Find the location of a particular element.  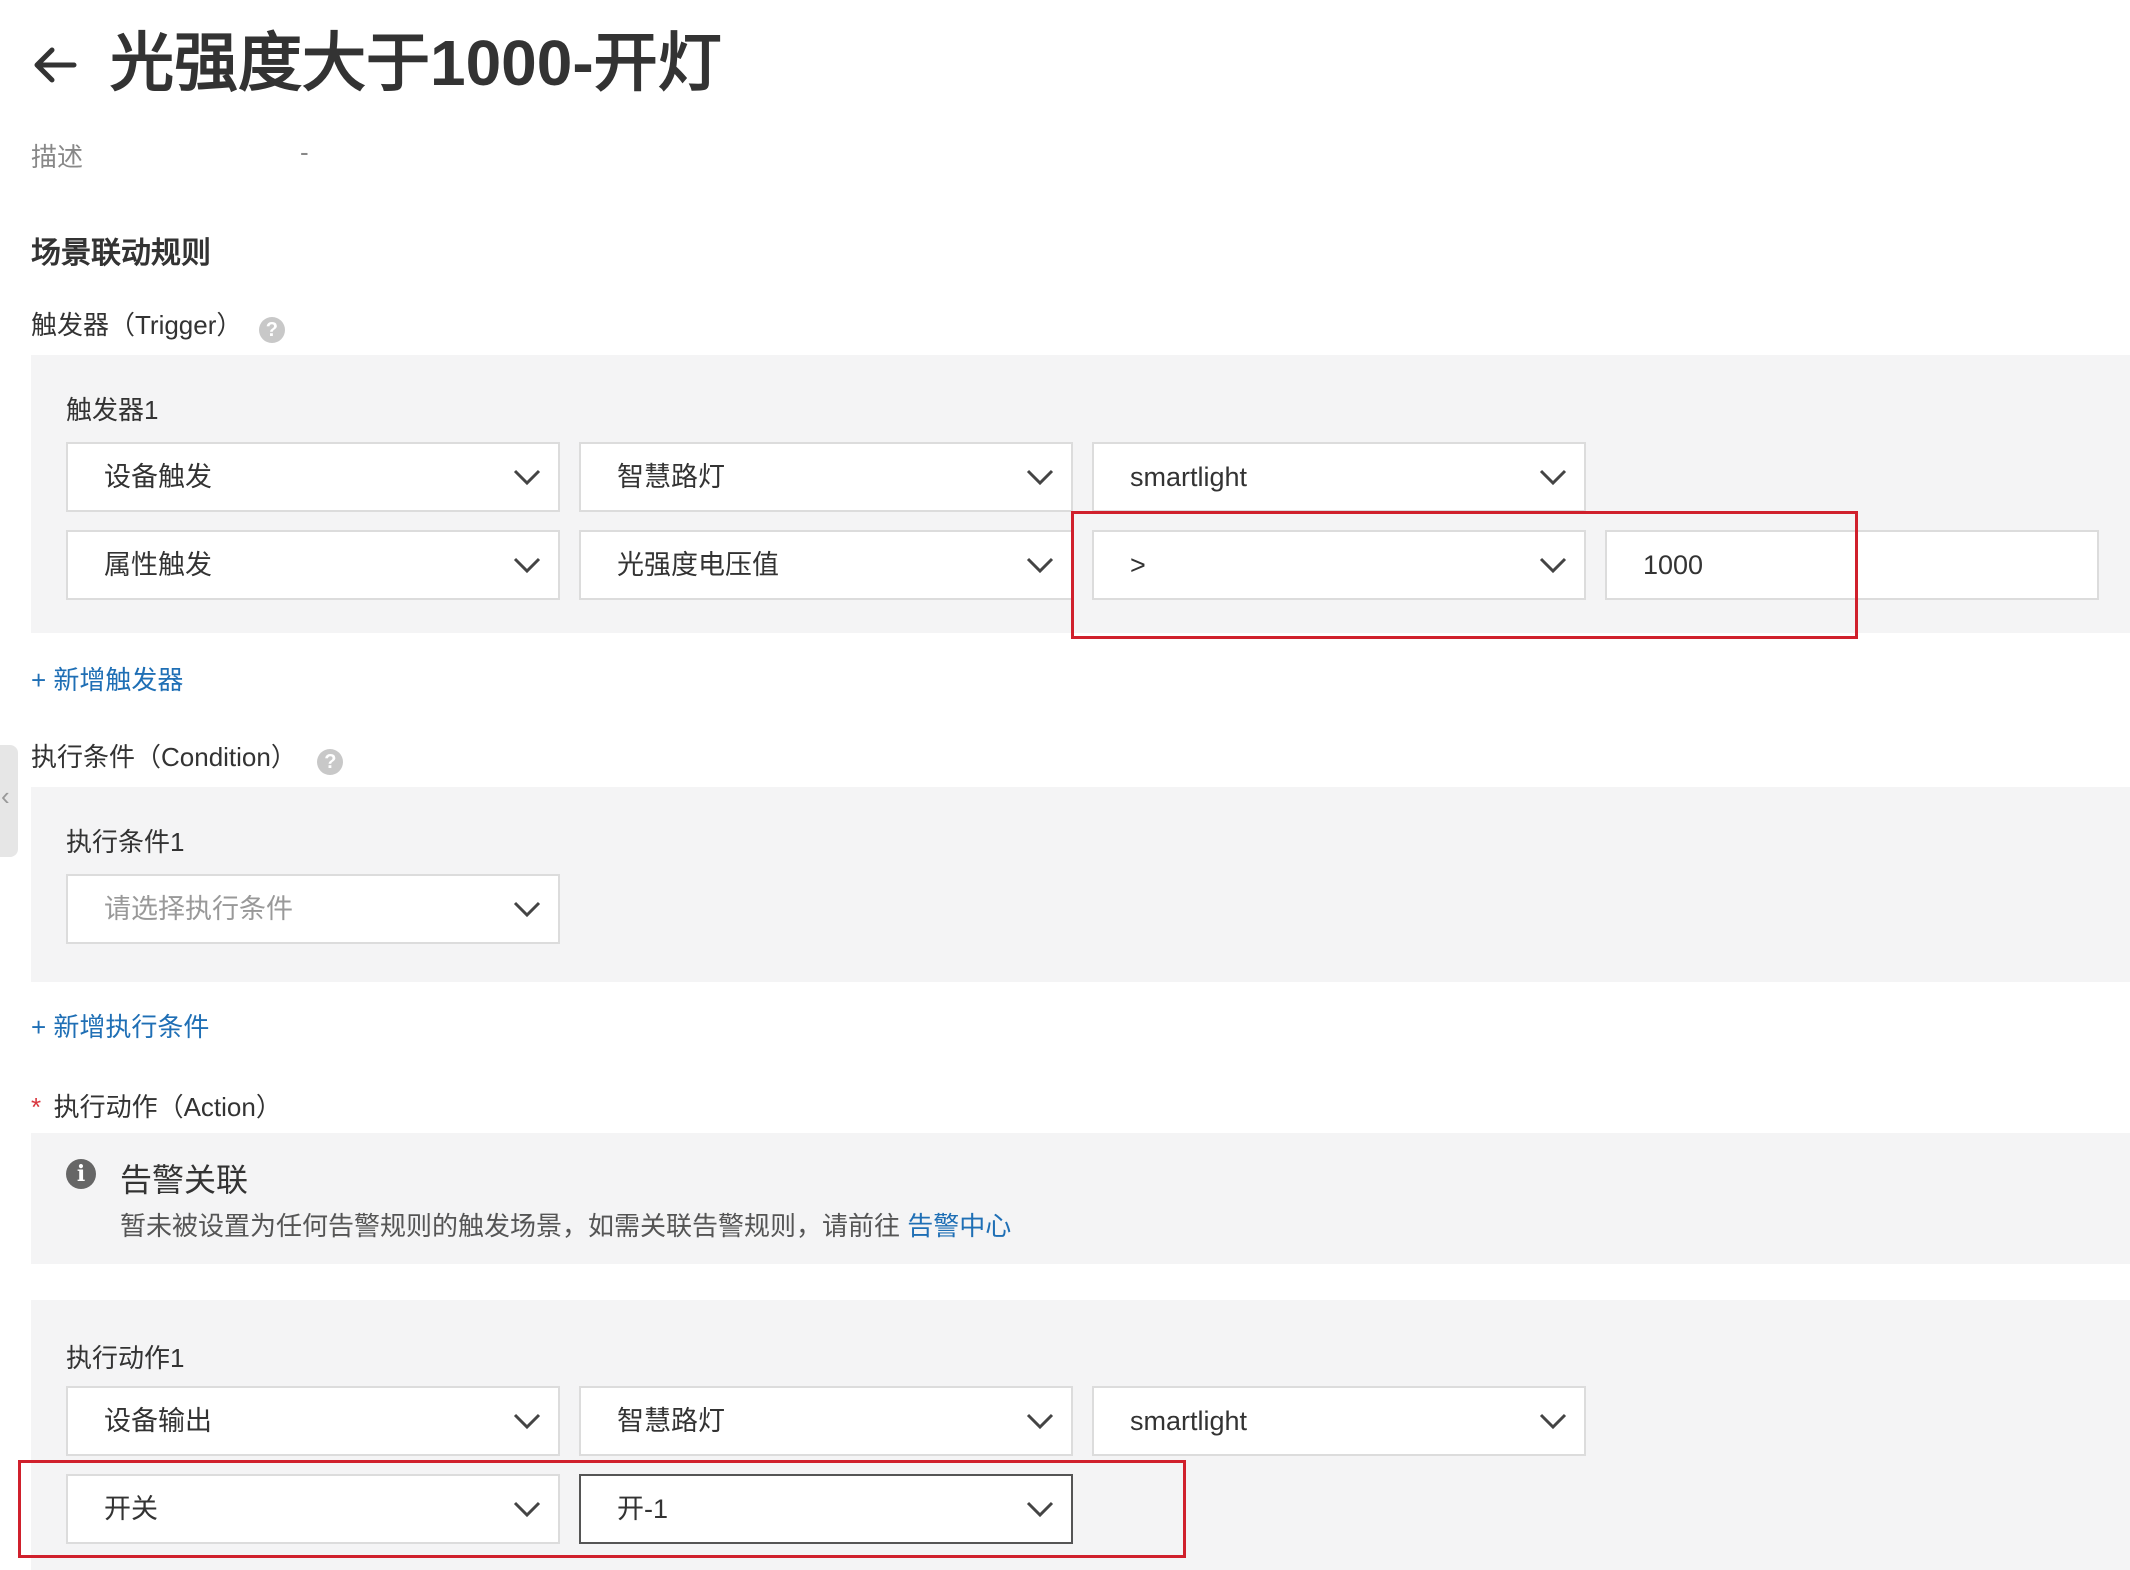

notice-message: 暂未被设置为任何告警规则的触发场景，如需关联告警规则，请前往 is located at coordinates (510, 1226).